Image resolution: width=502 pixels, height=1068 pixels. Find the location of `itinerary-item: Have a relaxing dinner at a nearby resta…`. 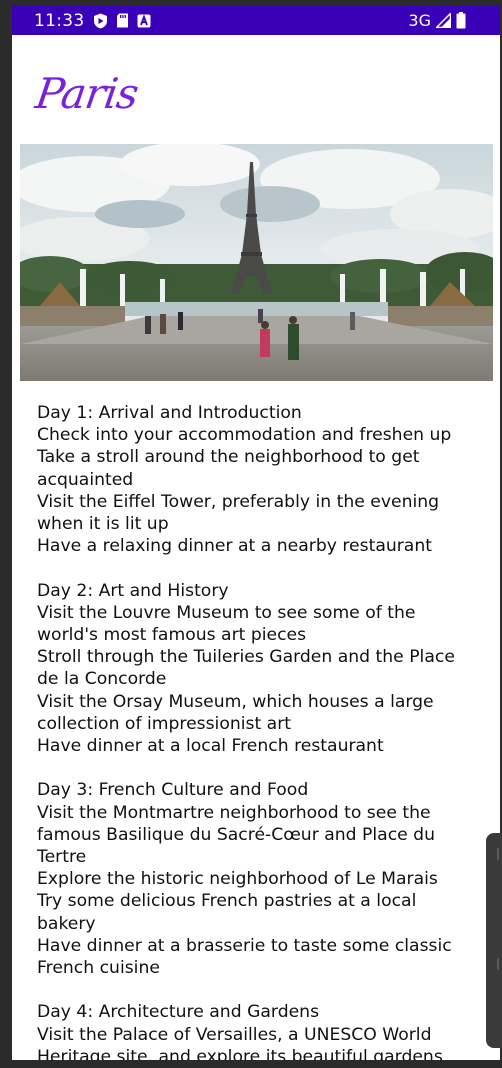

itinerary-item: Have a relaxing dinner at a nearby resta… is located at coordinates (234, 546).